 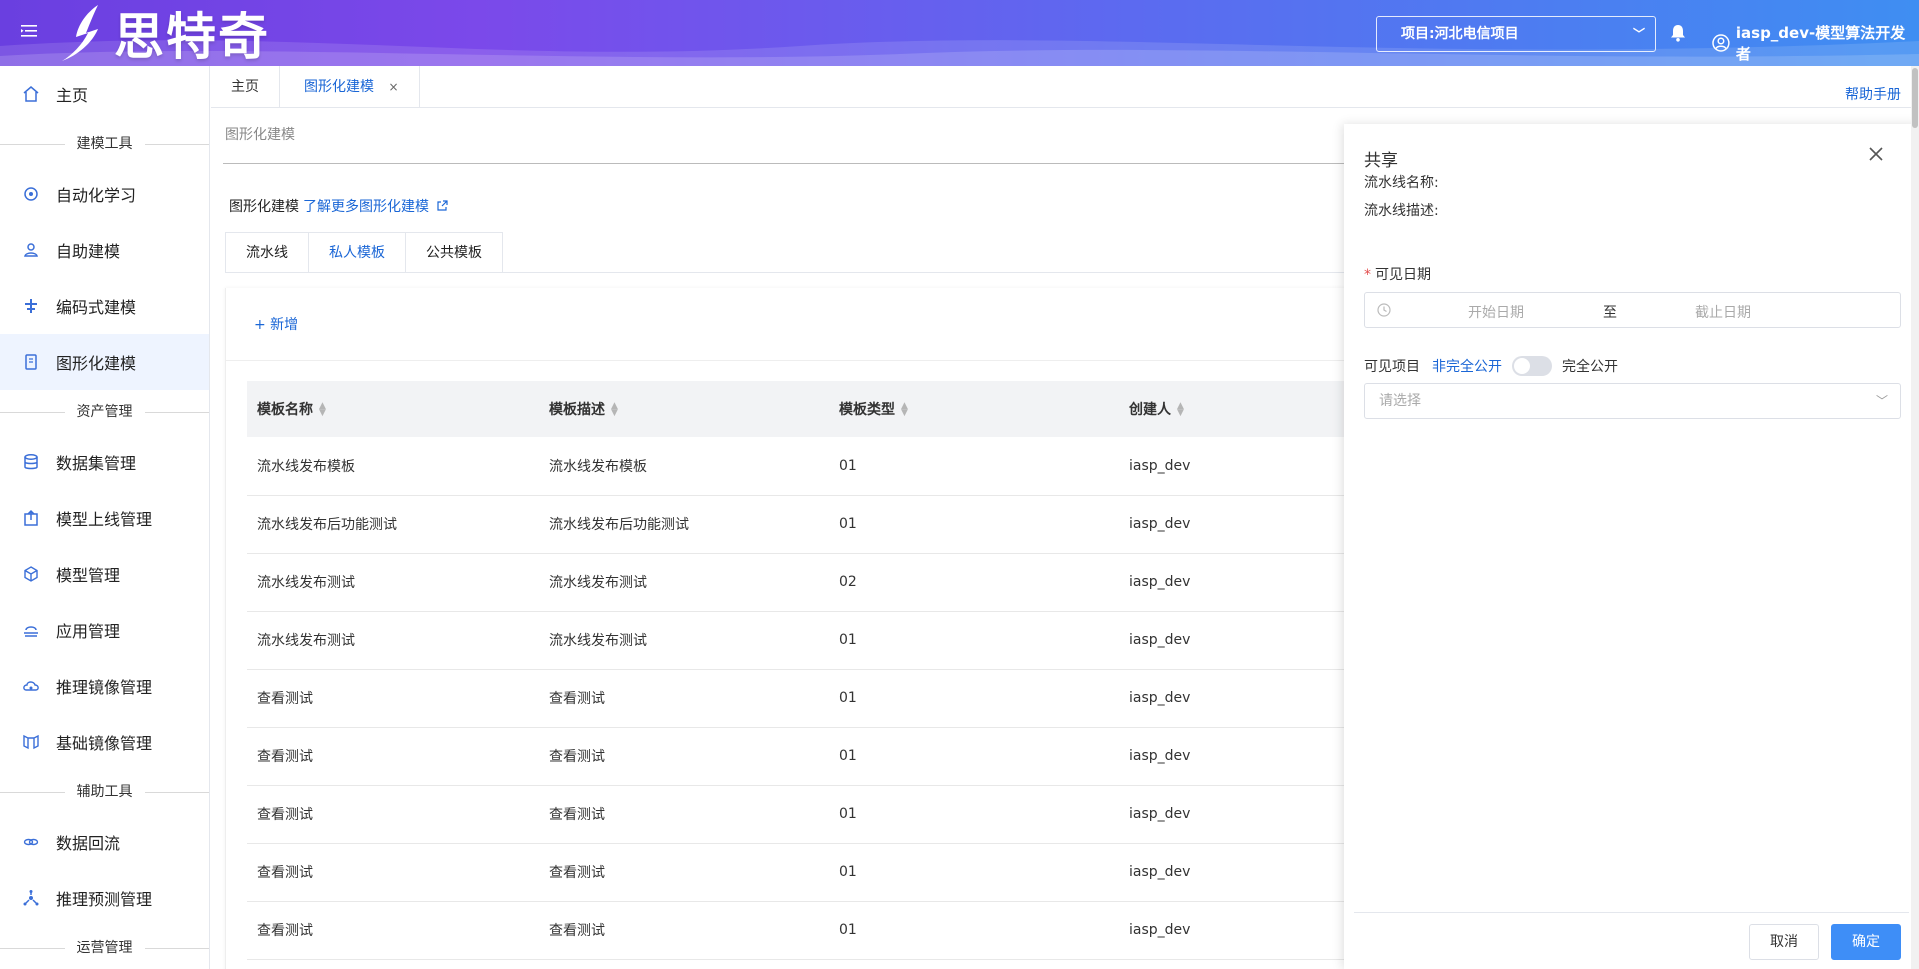 What do you see at coordinates (104, 194) in the screenshot?
I see `sidebar-item: 自动化学习` at bounding box center [104, 194].